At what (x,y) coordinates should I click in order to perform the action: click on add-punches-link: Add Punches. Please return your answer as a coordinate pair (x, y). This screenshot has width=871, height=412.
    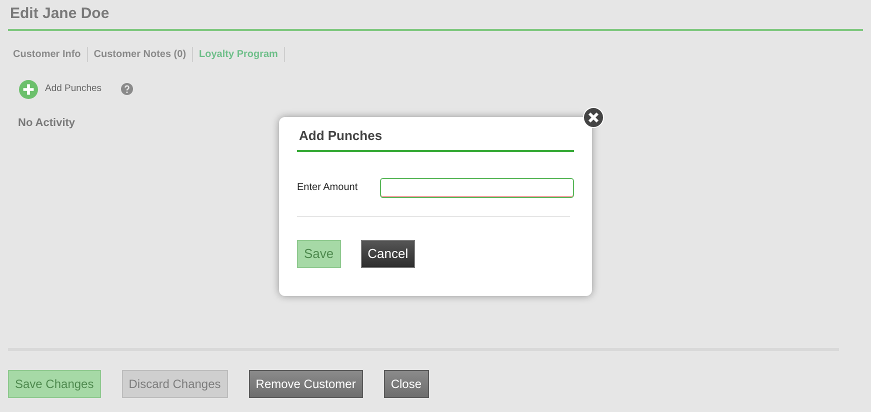
    Looking at the image, I should click on (73, 89).